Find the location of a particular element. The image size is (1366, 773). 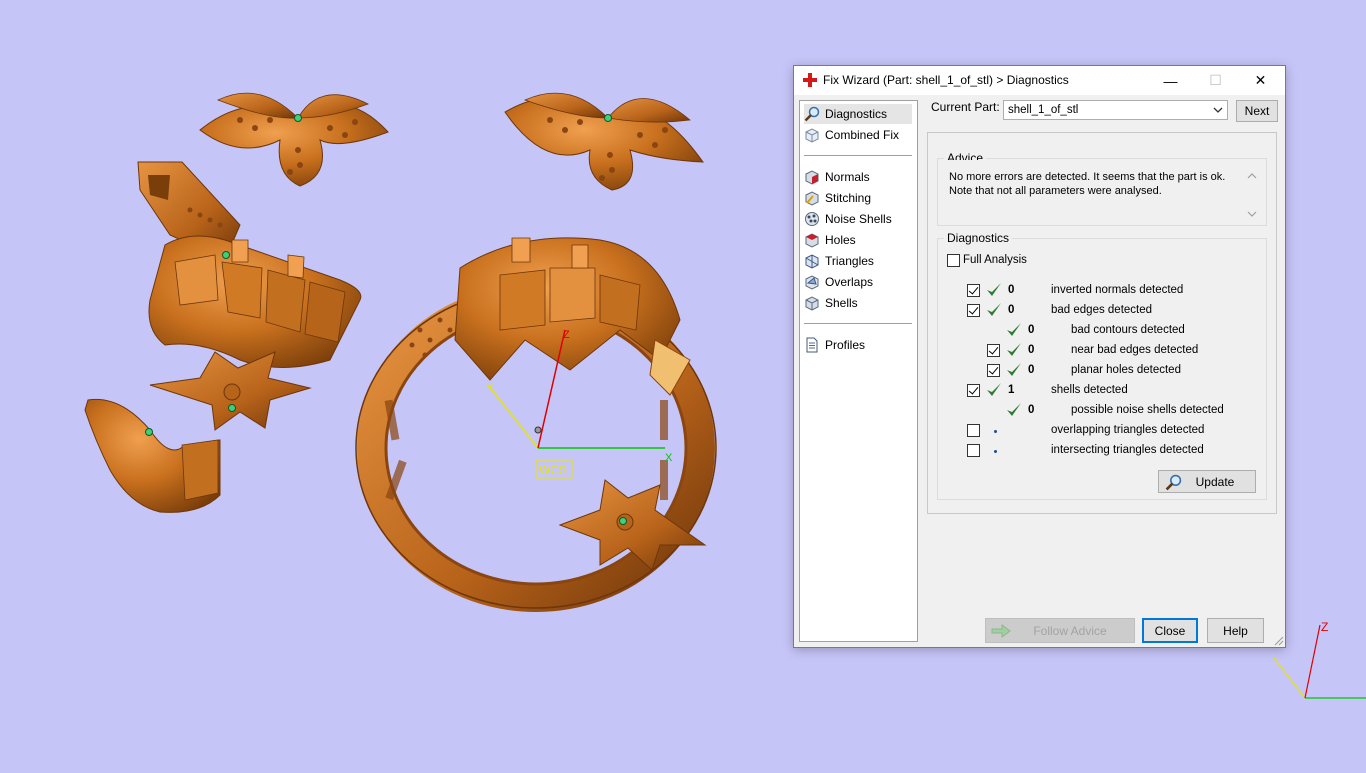

nav-label: Diagnostics is located at coordinates (856, 114).